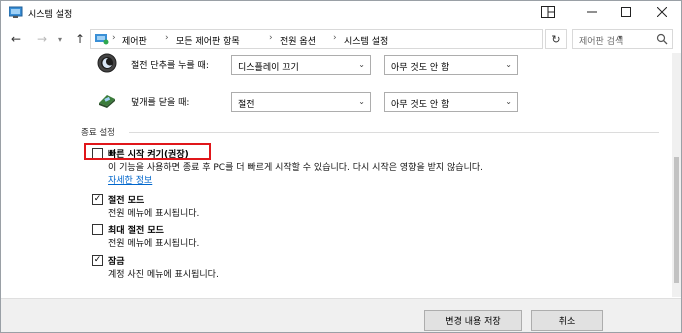  What do you see at coordinates (50, 15) in the screenshot?
I see `window-title: 시스템 설정` at bounding box center [50, 15].